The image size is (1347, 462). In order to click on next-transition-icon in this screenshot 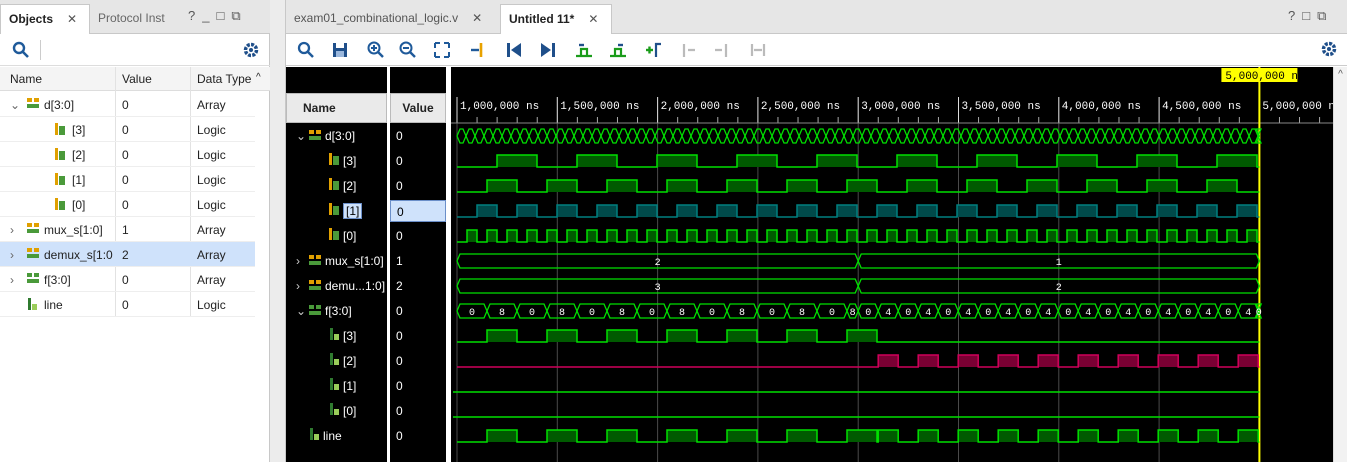, I will do `click(618, 50)`.